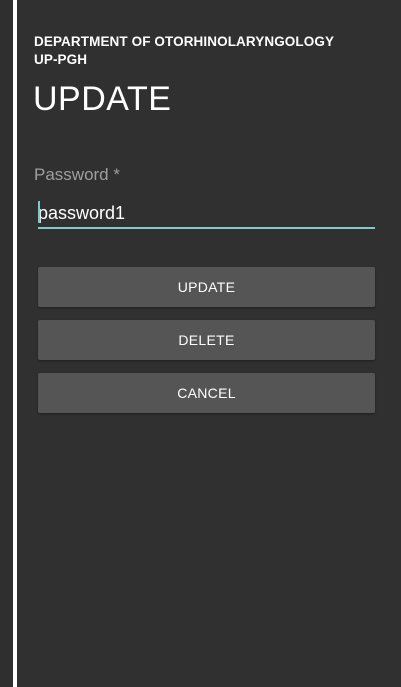 The width and height of the screenshot is (401, 687). I want to click on delete-button: DELETE, so click(206, 340).